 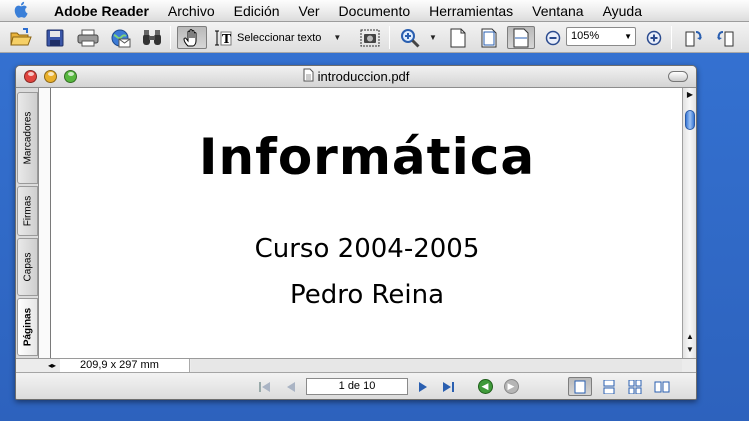 I want to click on print-button, so click(x=88, y=37).